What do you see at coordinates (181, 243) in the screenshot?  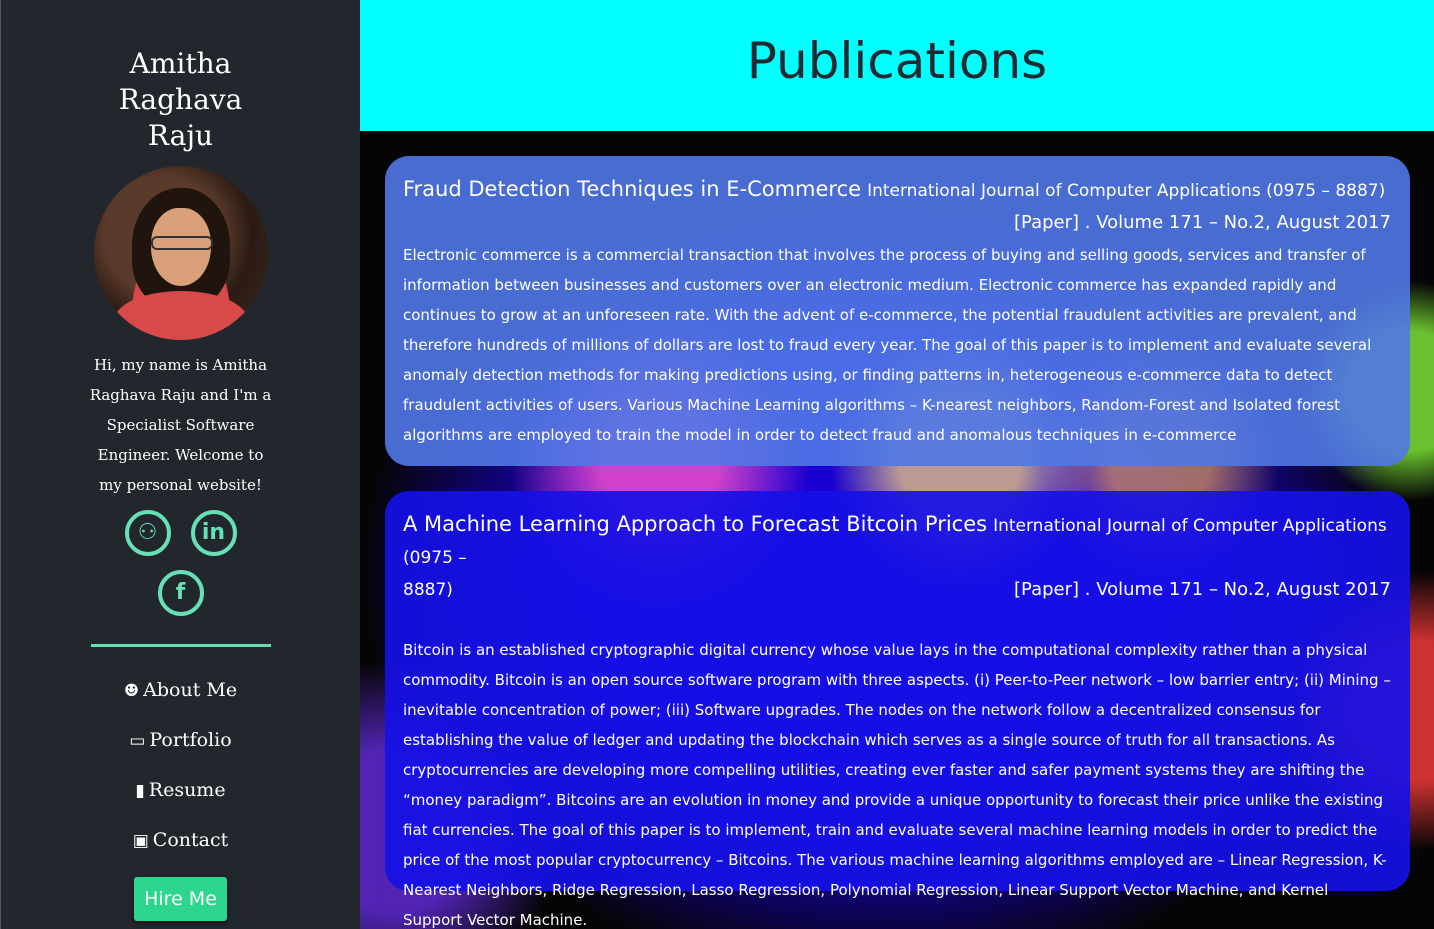 I see `avatar-glasses` at bounding box center [181, 243].